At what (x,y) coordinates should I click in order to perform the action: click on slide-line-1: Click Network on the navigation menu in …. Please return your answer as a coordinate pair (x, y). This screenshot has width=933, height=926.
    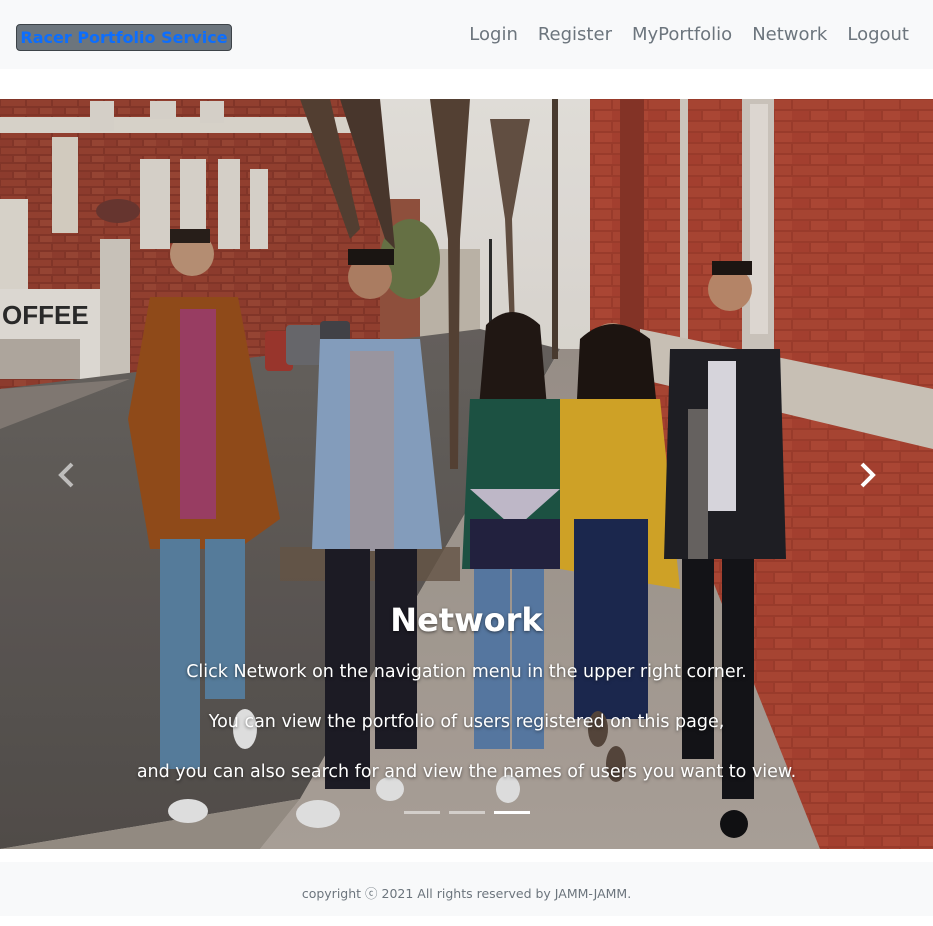
    Looking at the image, I should click on (466, 672).